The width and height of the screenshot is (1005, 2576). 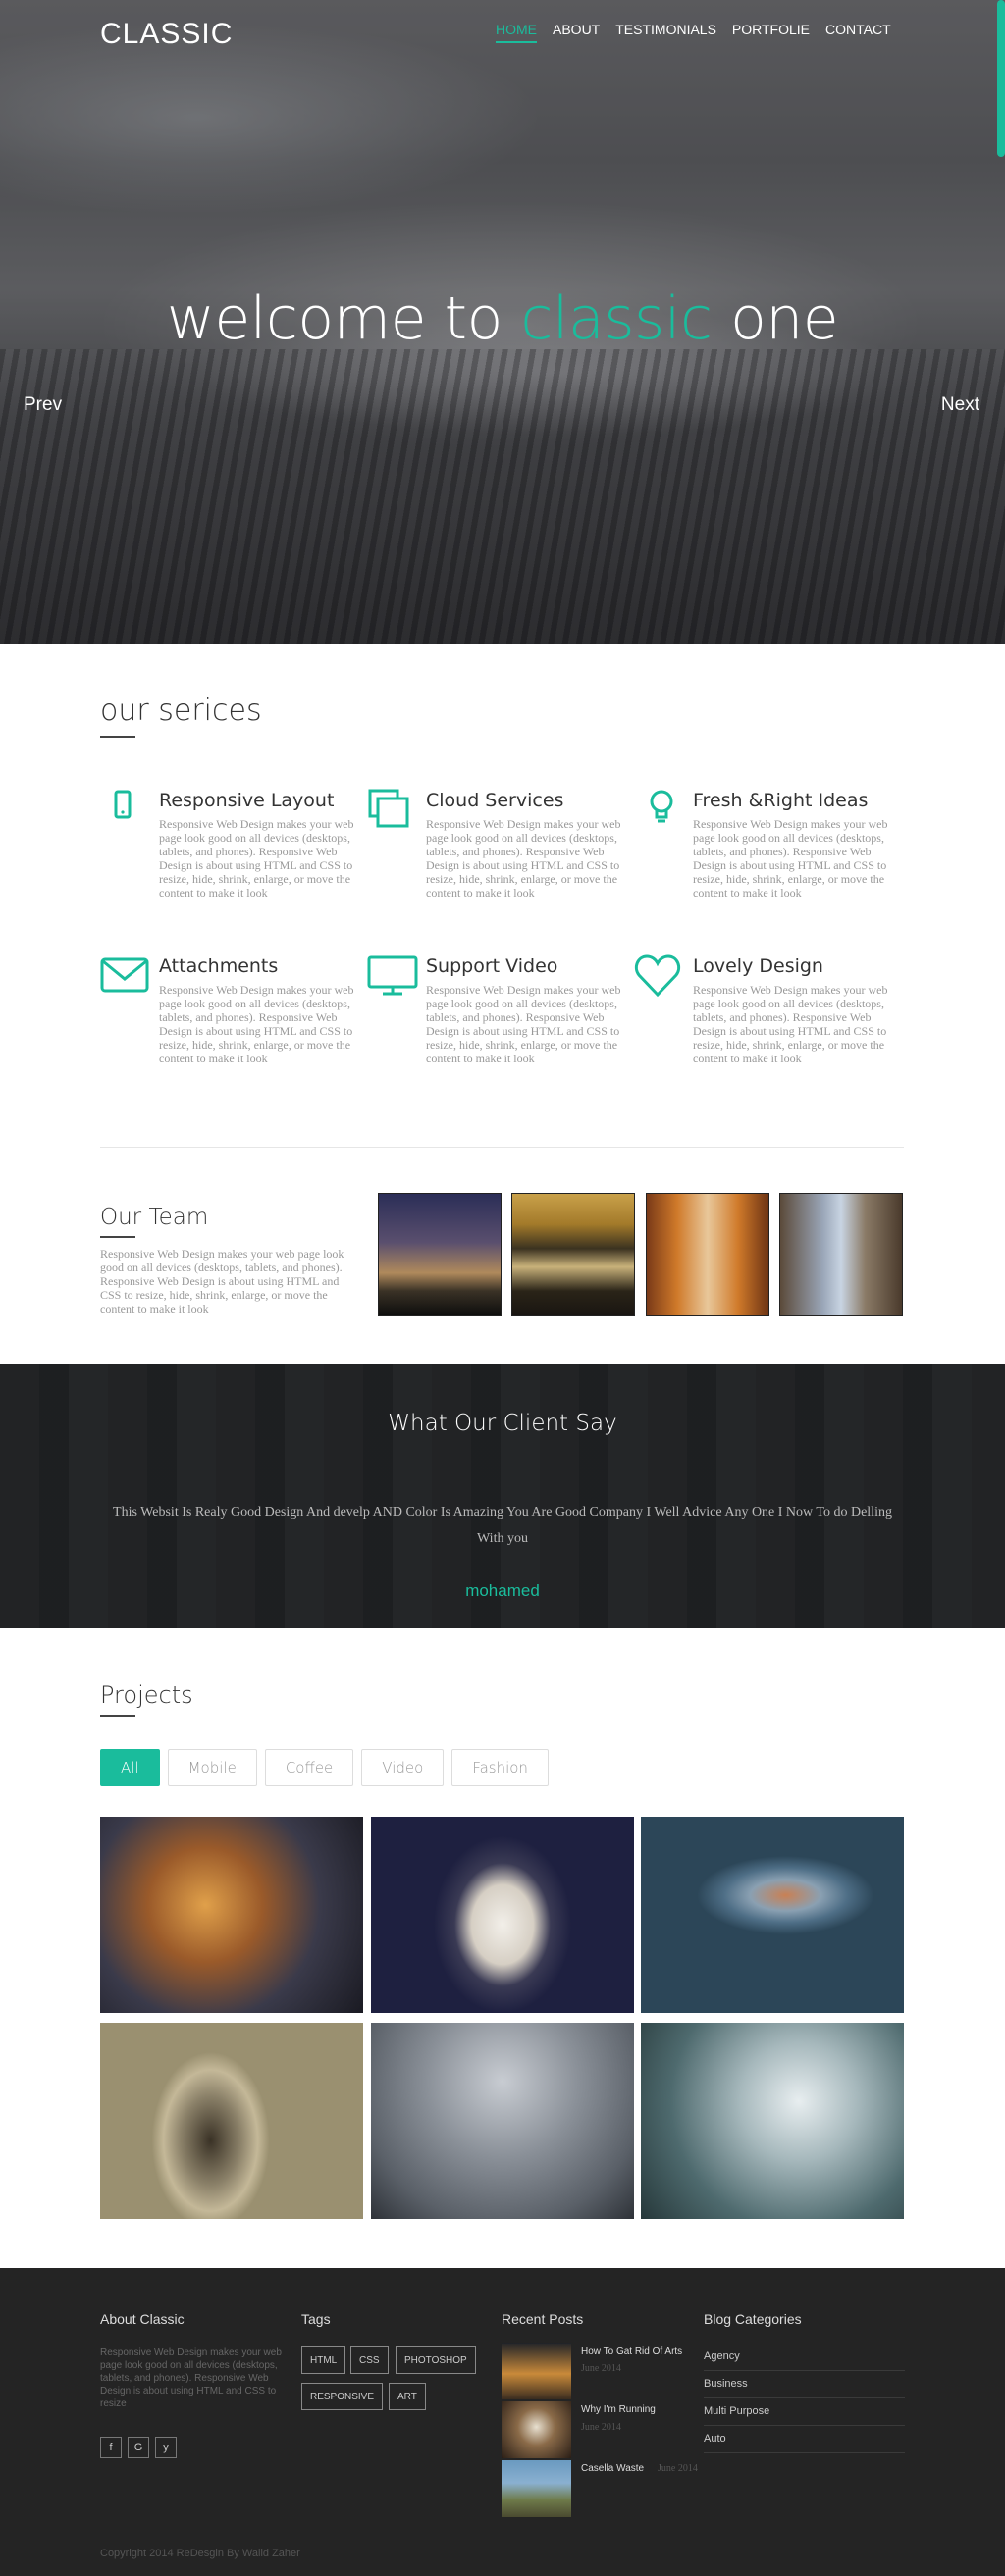 What do you see at coordinates (334, 318) in the screenshot?
I see `hero-title-part1: welcome to` at bounding box center [334, 318].